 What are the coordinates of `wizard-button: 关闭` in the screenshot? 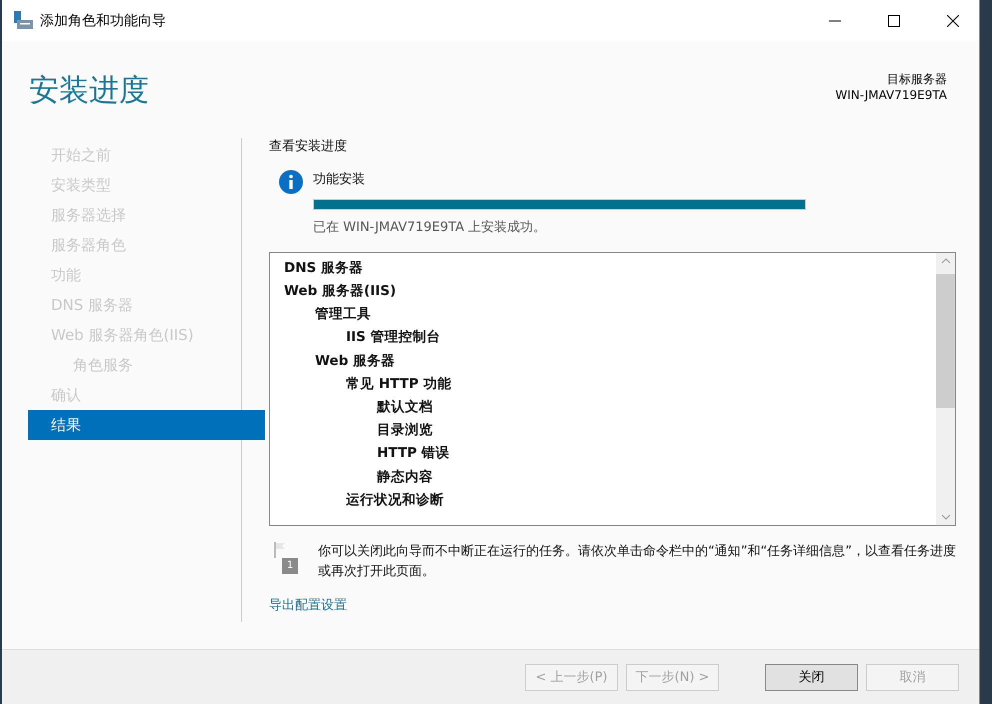 It's located at (811, 677).